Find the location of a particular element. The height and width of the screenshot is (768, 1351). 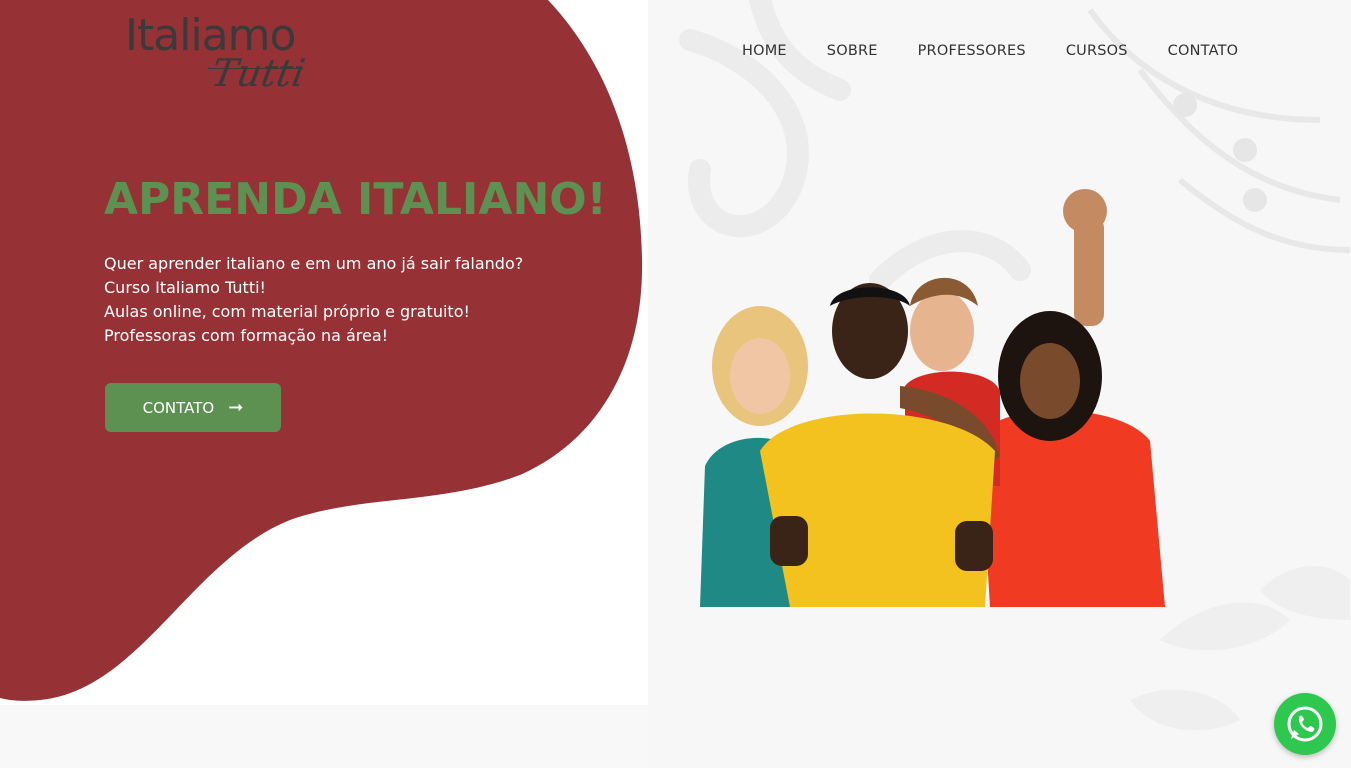

whatsapp-button is located at coordinates (1305, 724).